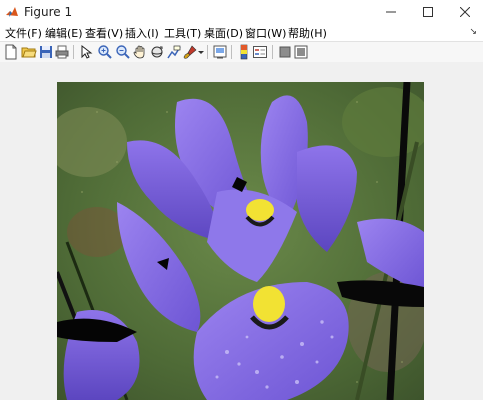  Describe the element at coordinates (12, 12) in the screenshot. I see `matlab-logo-icon` at that location.